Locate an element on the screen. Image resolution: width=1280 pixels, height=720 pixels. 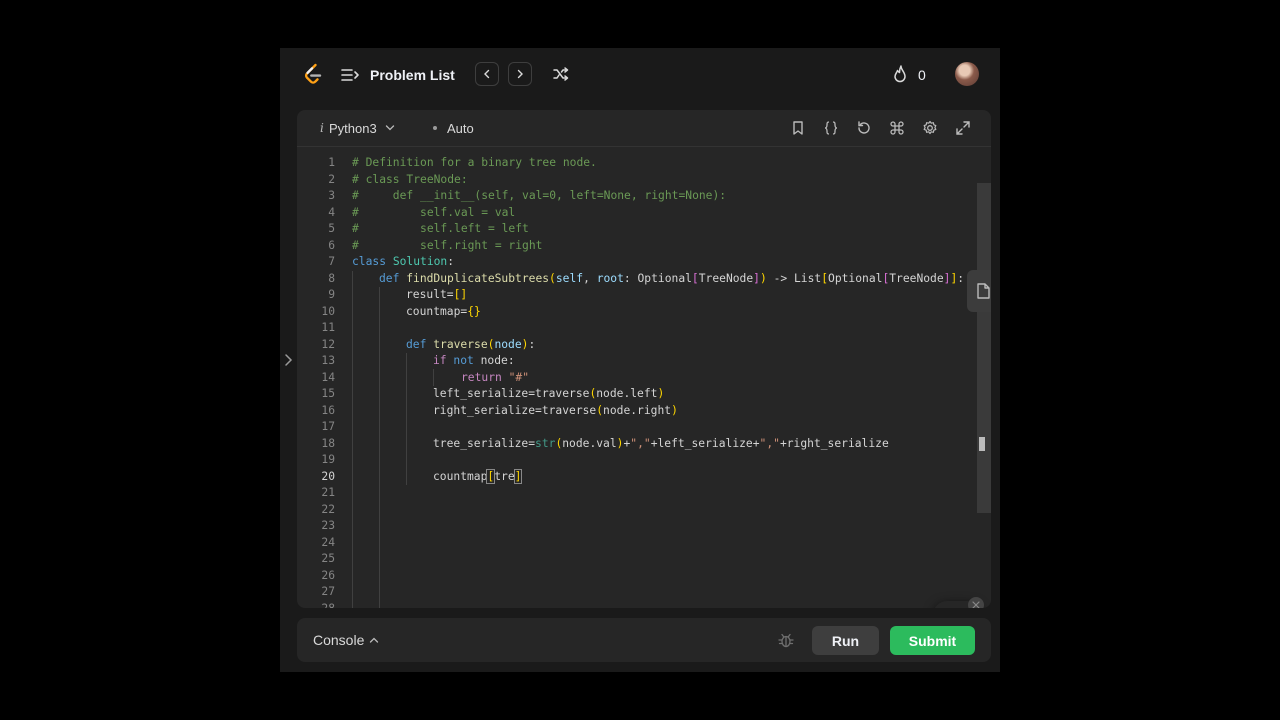
code-token: node is located at coordinates (508, 344).